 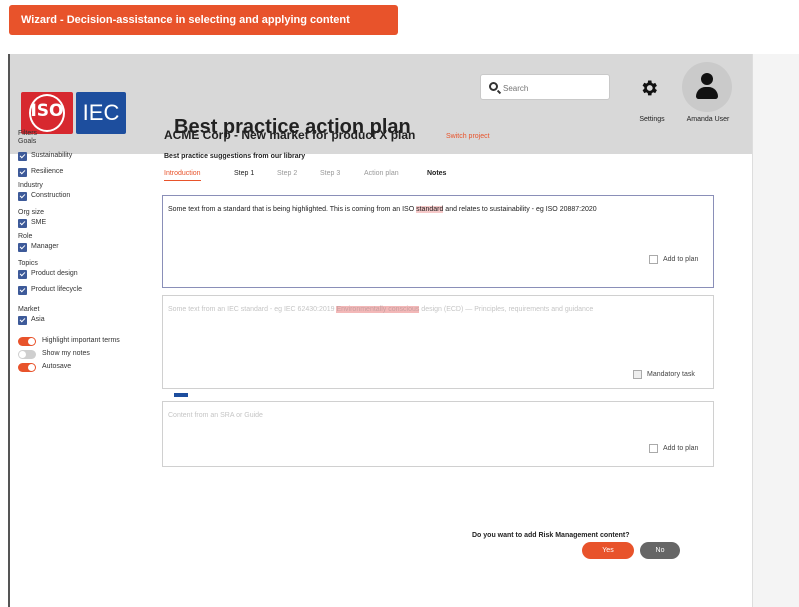 I want to click on toggle-autosave: Autosave, so click(x=88, y=368).